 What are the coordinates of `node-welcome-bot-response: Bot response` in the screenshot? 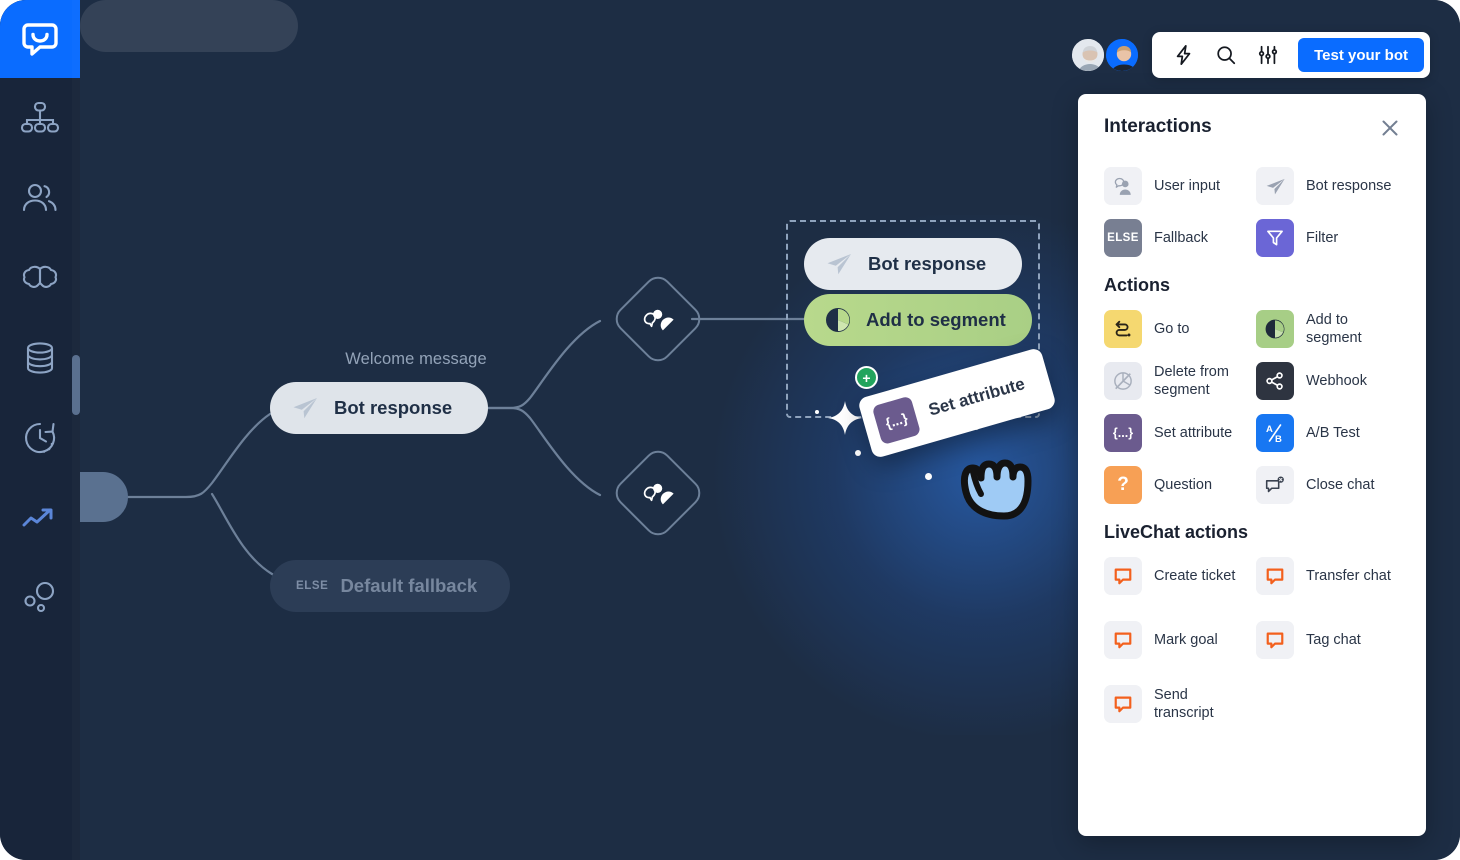 It's located at (379, 408).